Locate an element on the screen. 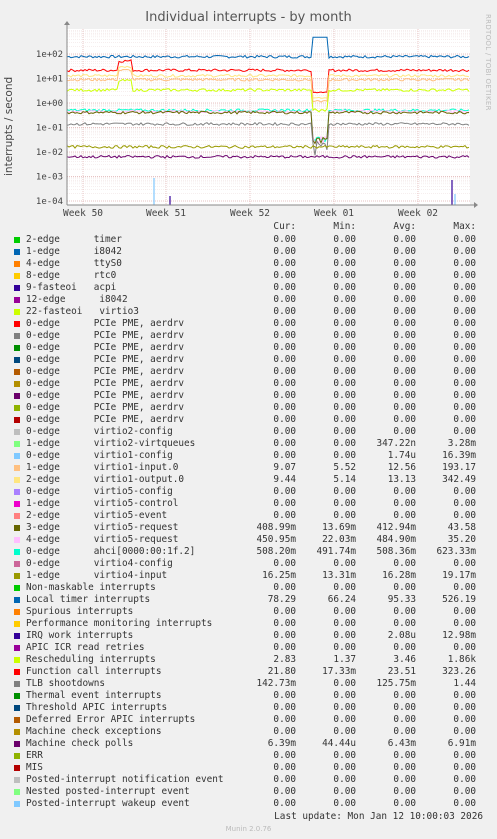  legend-label: 2-edge virtio5-event is located at coordinates (97, 515).